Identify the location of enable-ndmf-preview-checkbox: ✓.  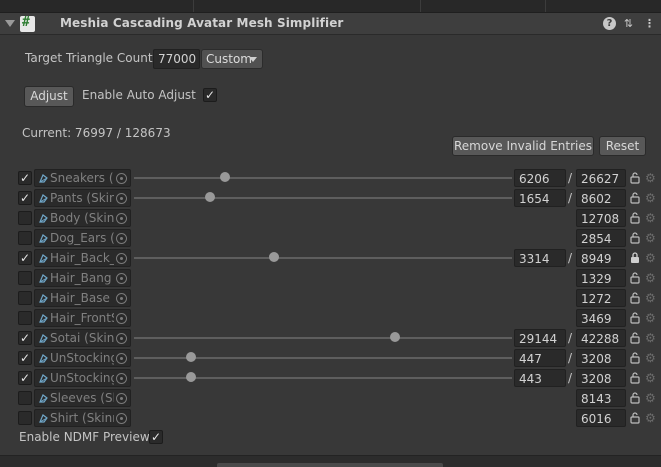
(156, 437).